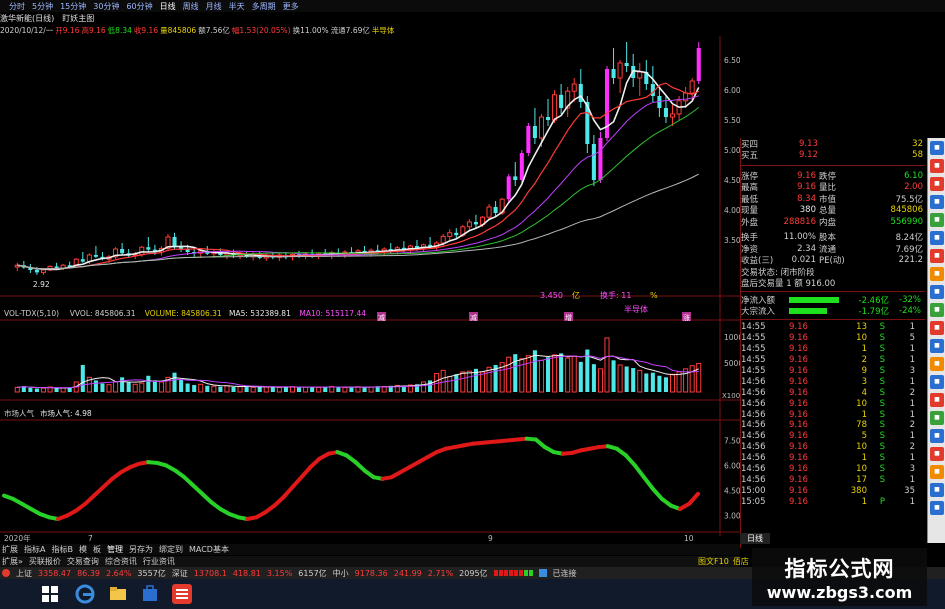 This screenshot has width=945, height=609. What do you see at coordinates (833, 479) in the screenshot?
I see `trade-row-14: 14:56 9.16 17 S 1` at bounding box center [833, 479].